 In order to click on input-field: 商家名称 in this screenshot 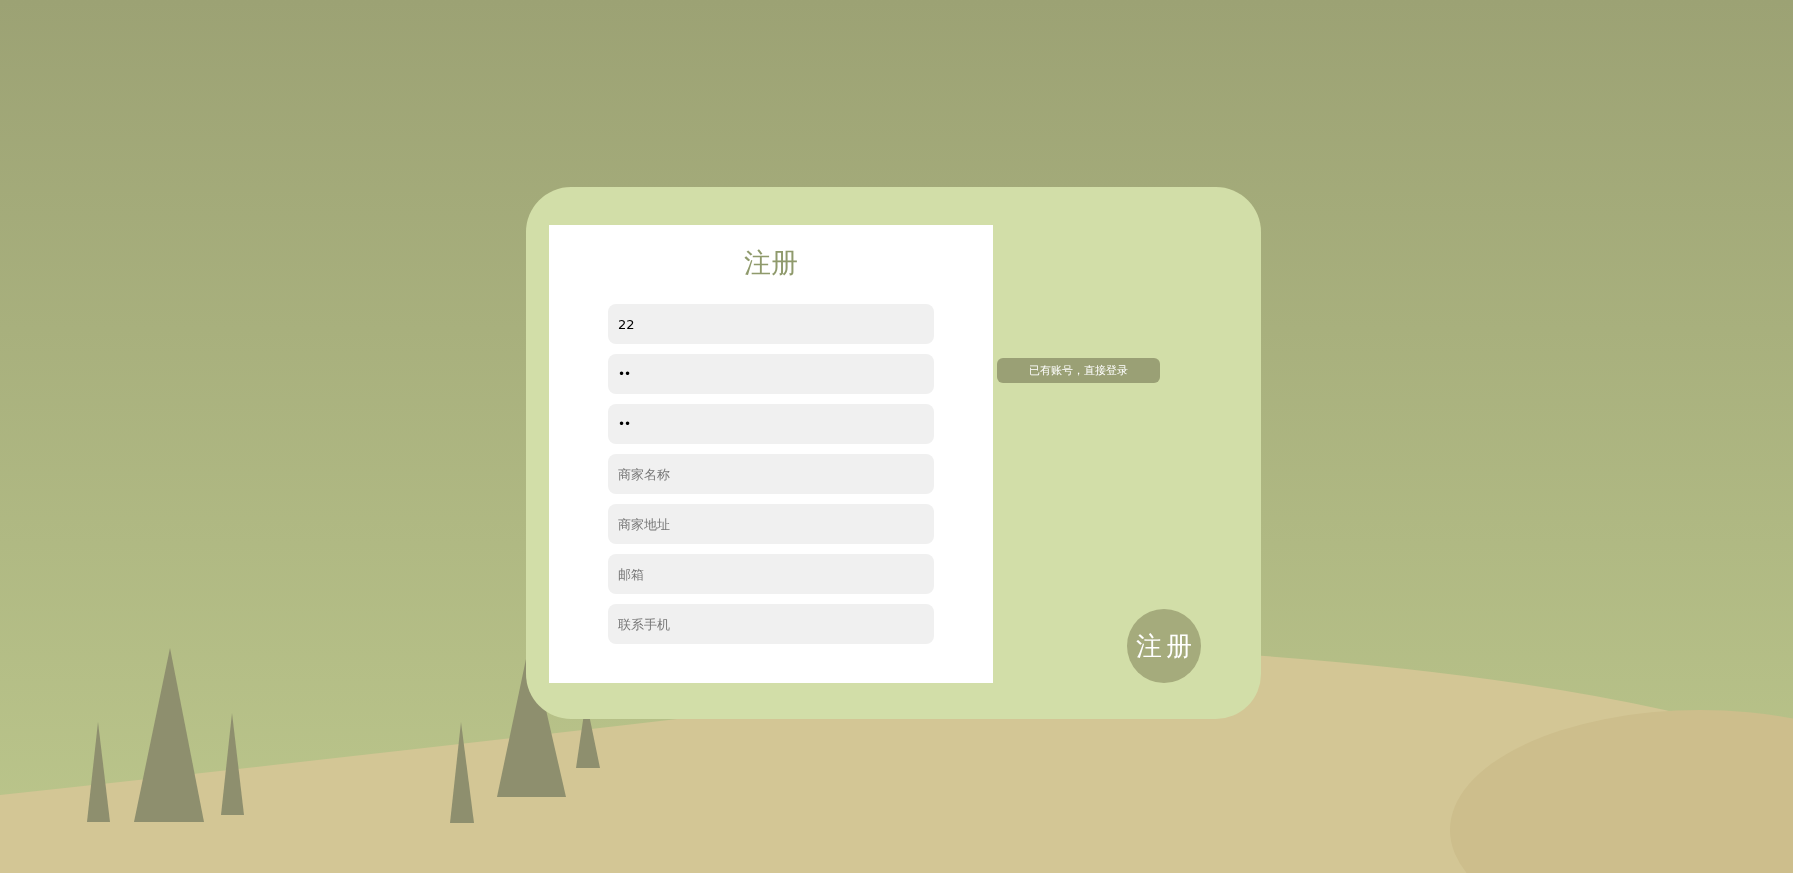, I will do `click(771, 474)`.